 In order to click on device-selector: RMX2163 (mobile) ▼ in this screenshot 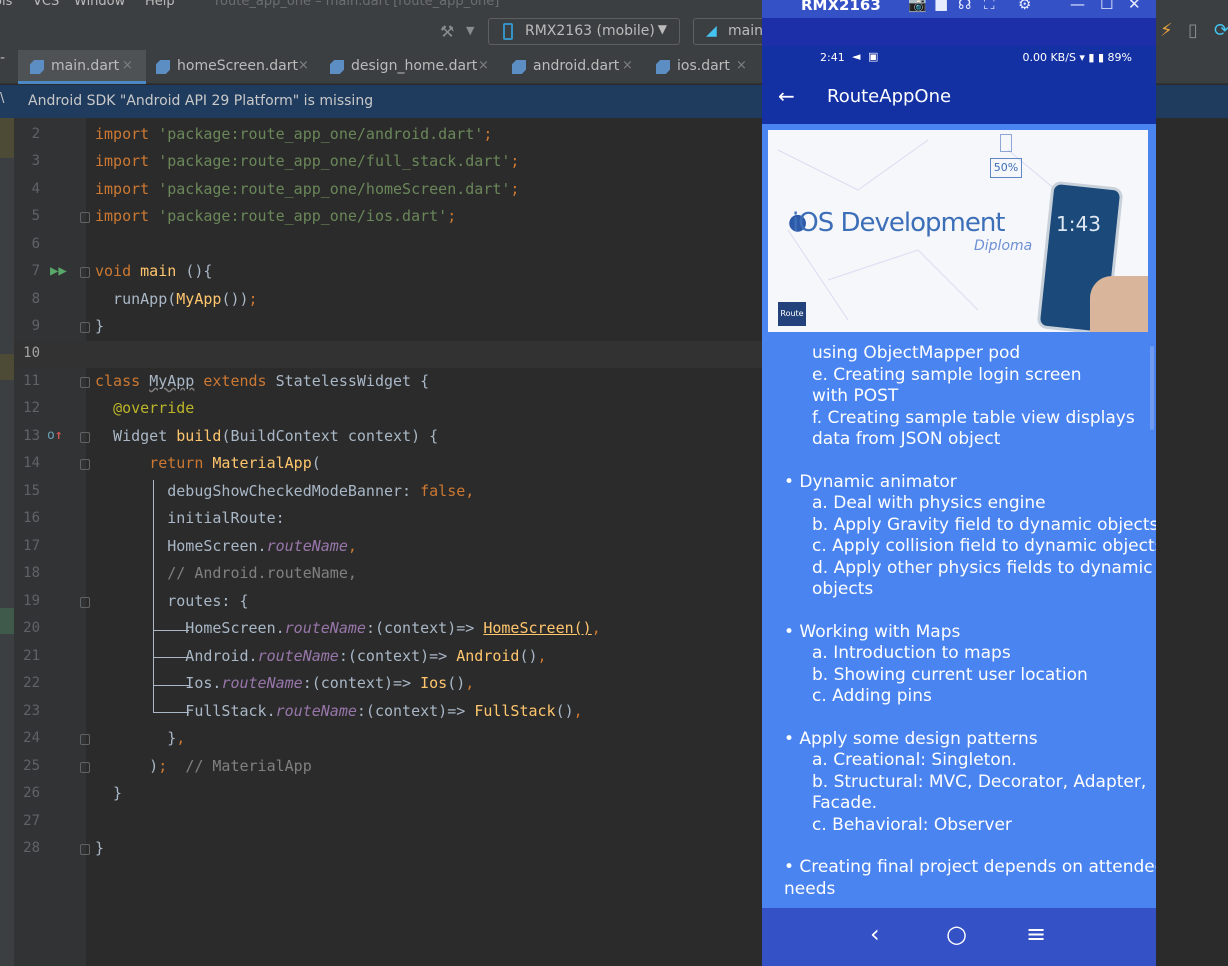, I will do `click(584, 31)`.